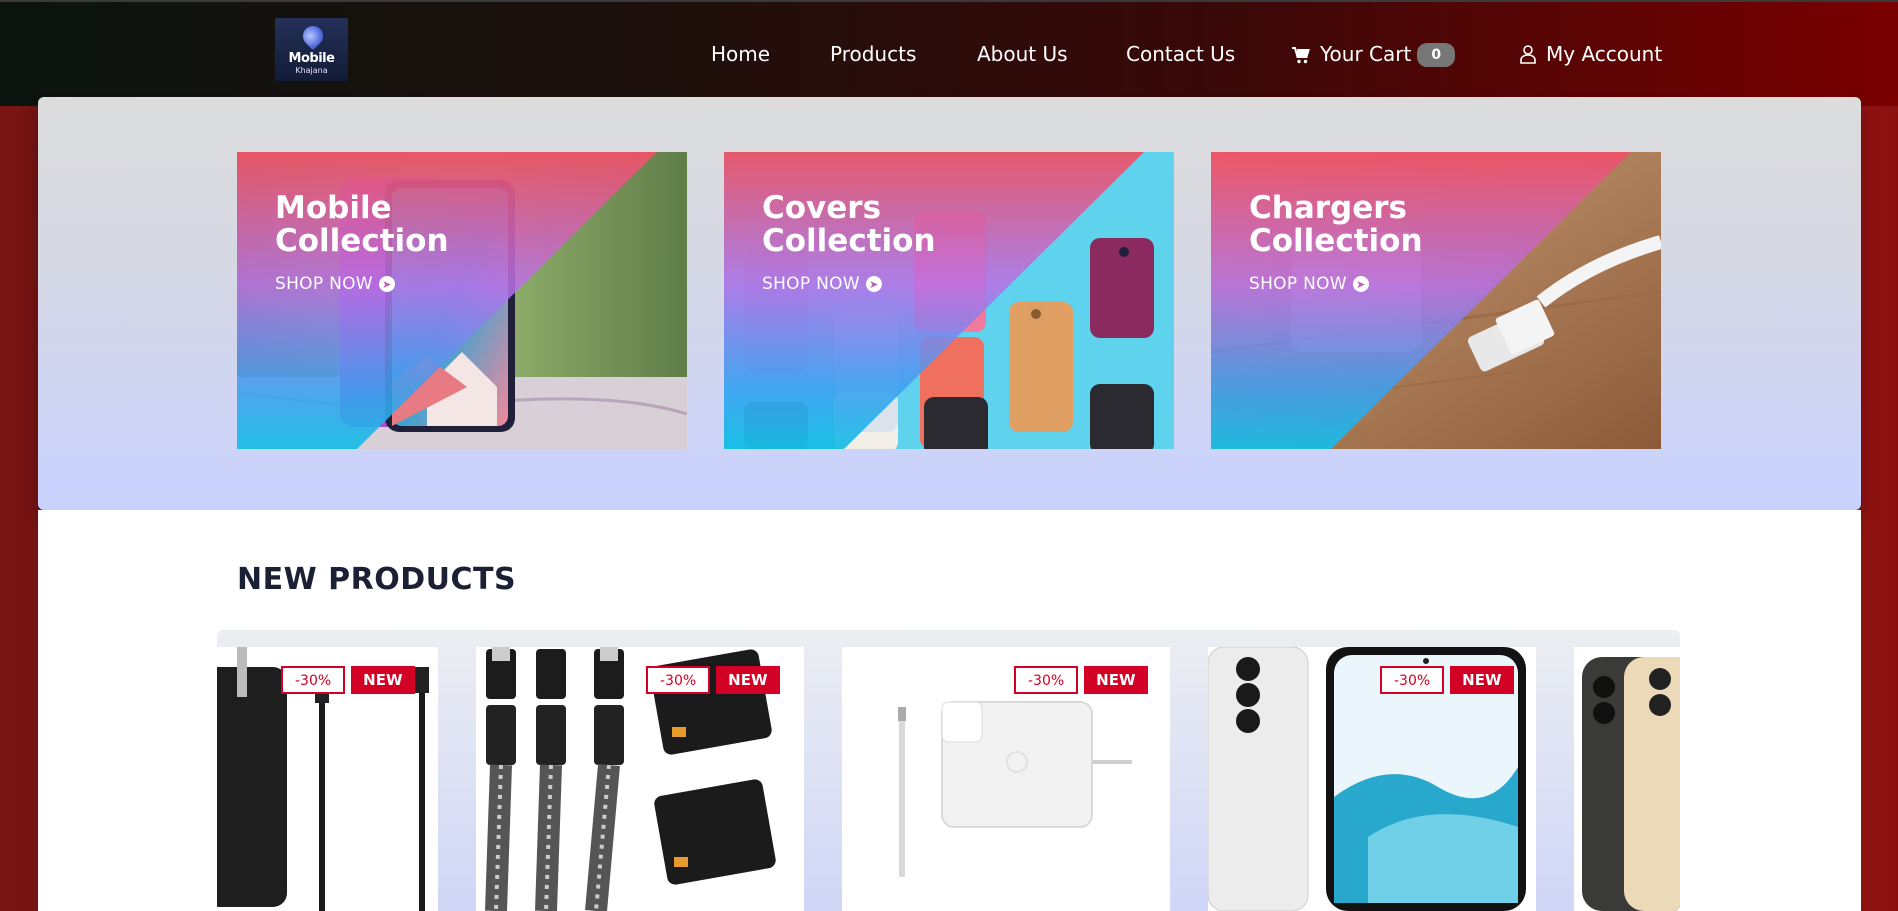 This screenshot has width=1898, height=911. What do you see at coordinates (873, 54) in the screenshot?
I see `nav-products: Products` at bounding box center [873, 54].